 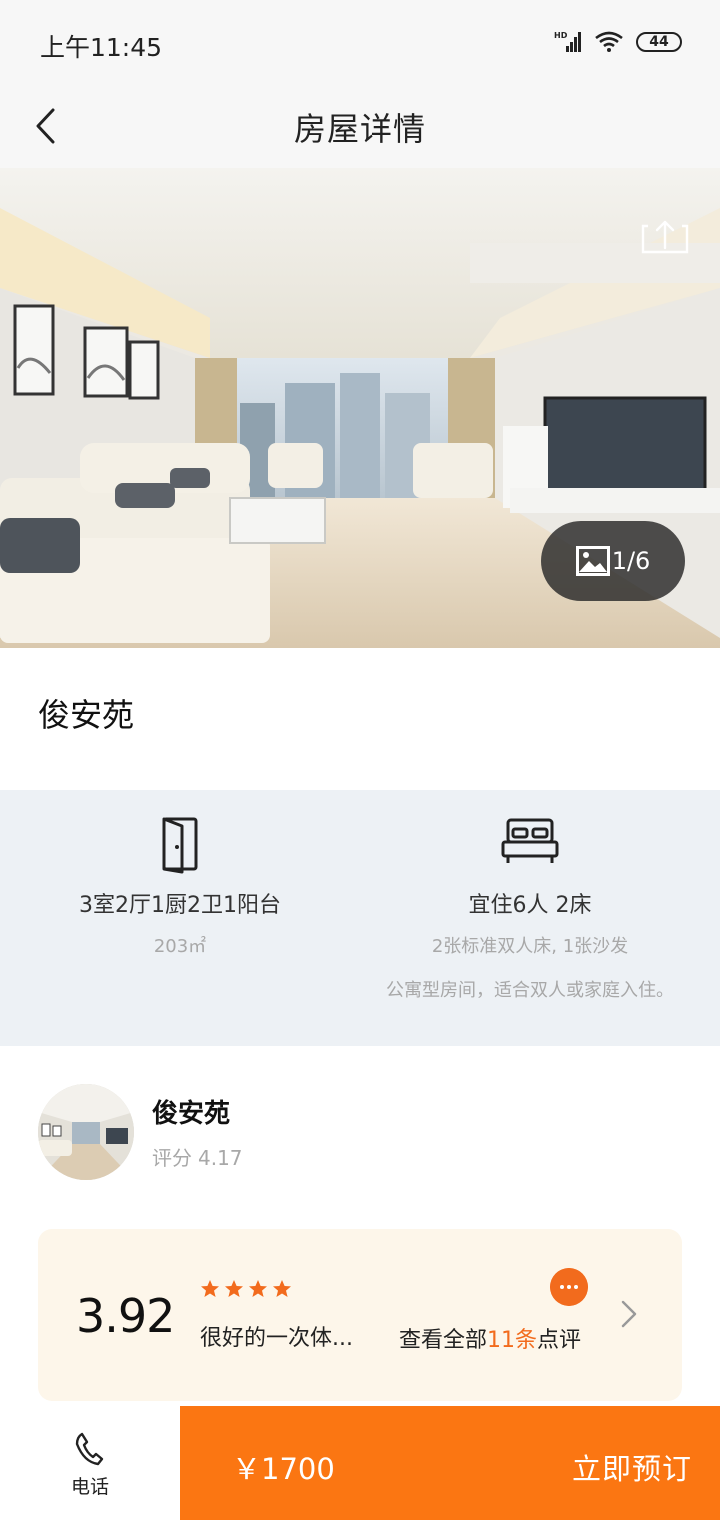 What do you see at coordinates (567, 41) in the screenshot?
I see `signal-icon: HD` at bounding box center [567, 41].